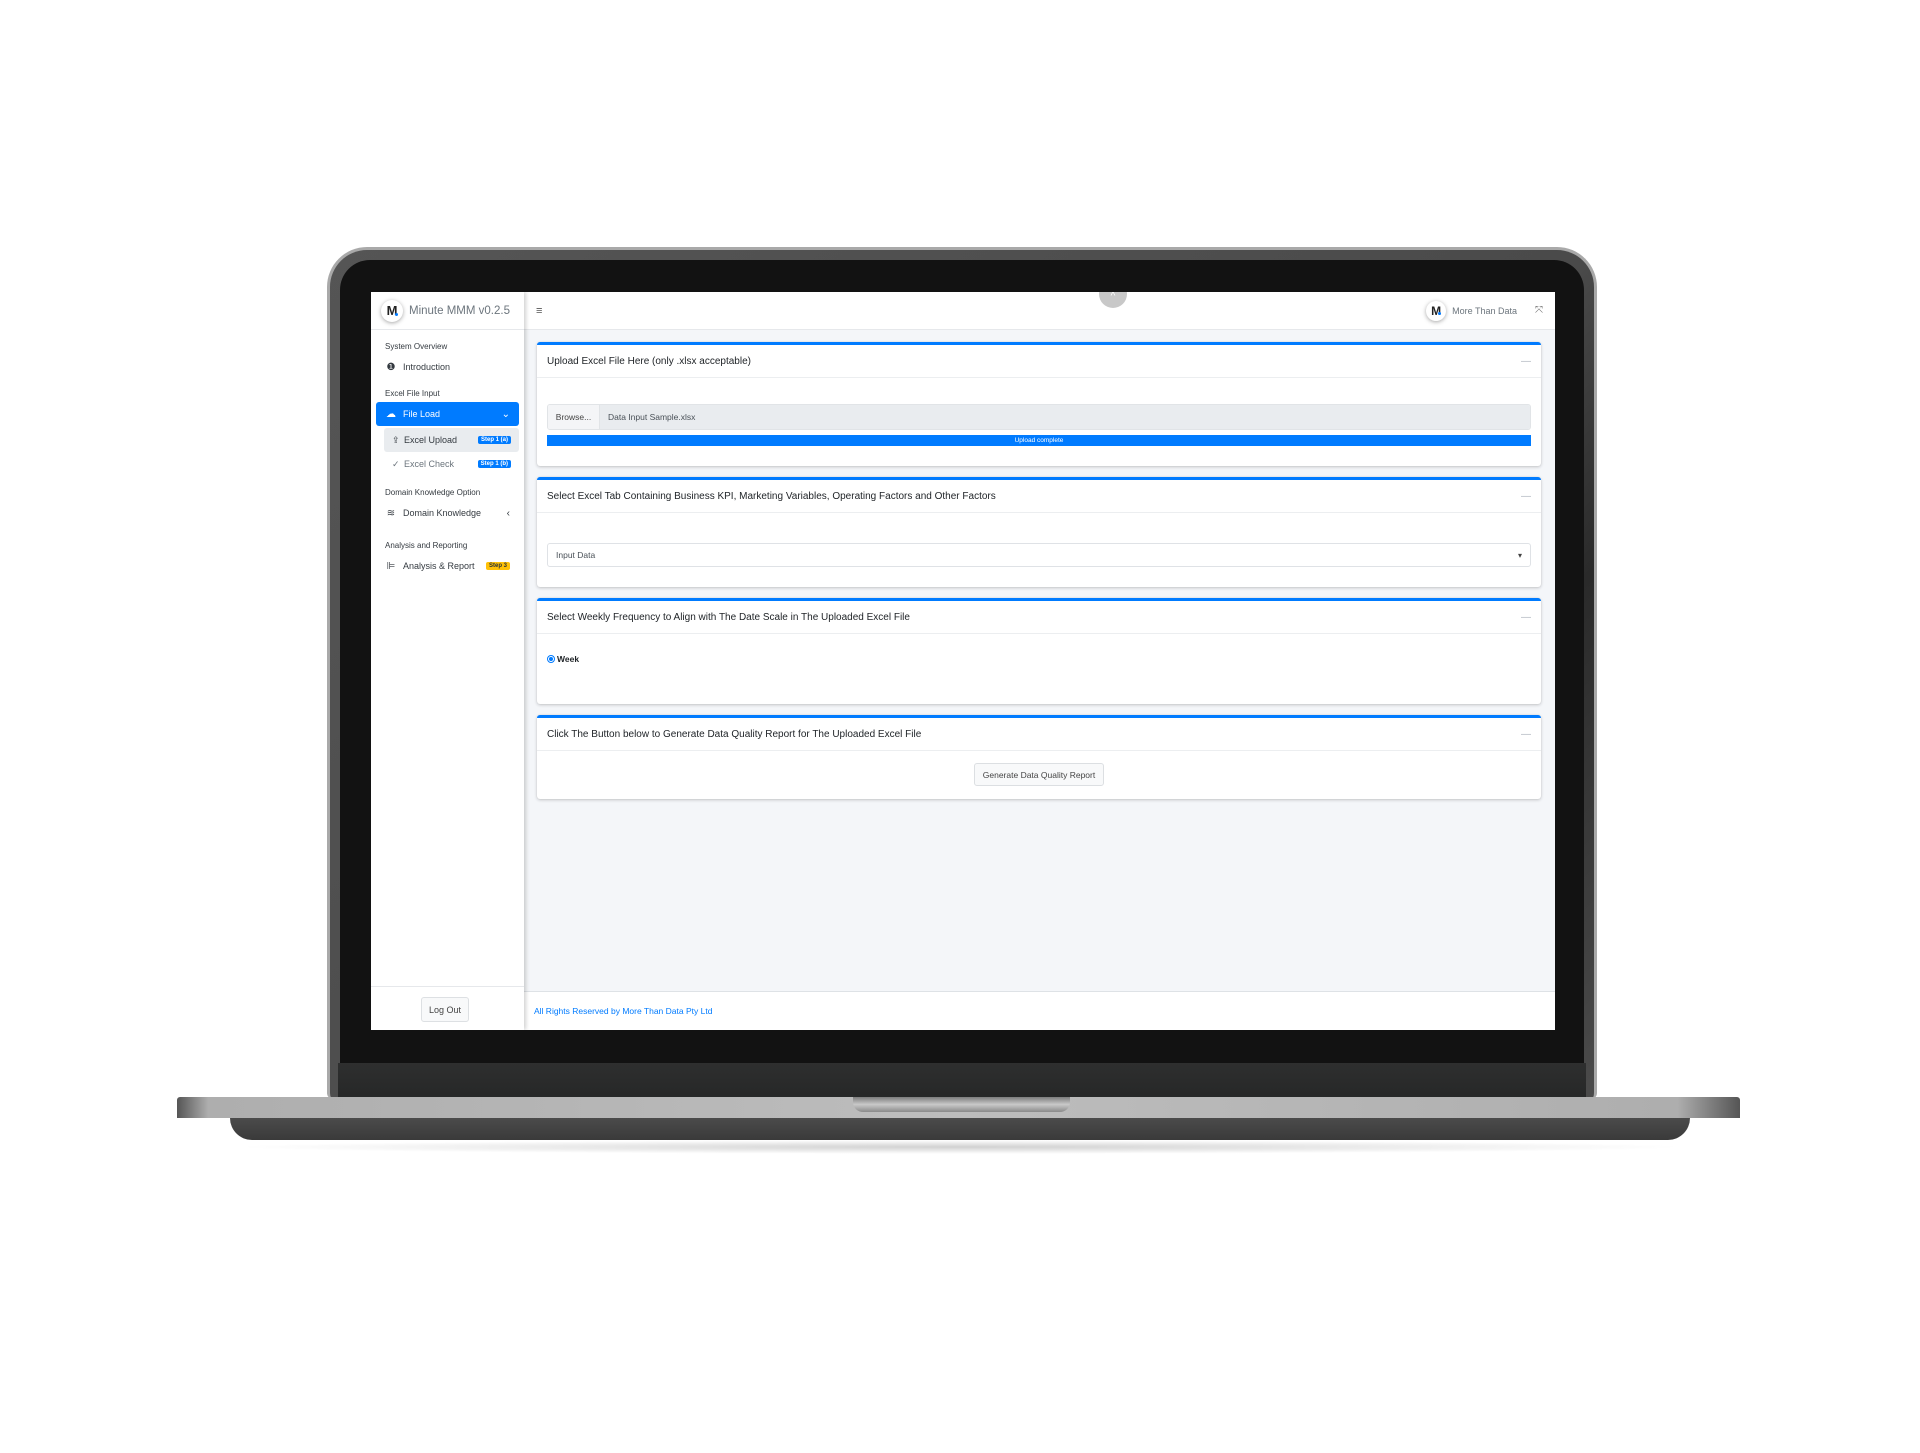 The height and width of the screenshot is (1453, 1920). Describe the element at coordinates (961, 1104) in the screenshot. I see `laptop-notch` at that location.